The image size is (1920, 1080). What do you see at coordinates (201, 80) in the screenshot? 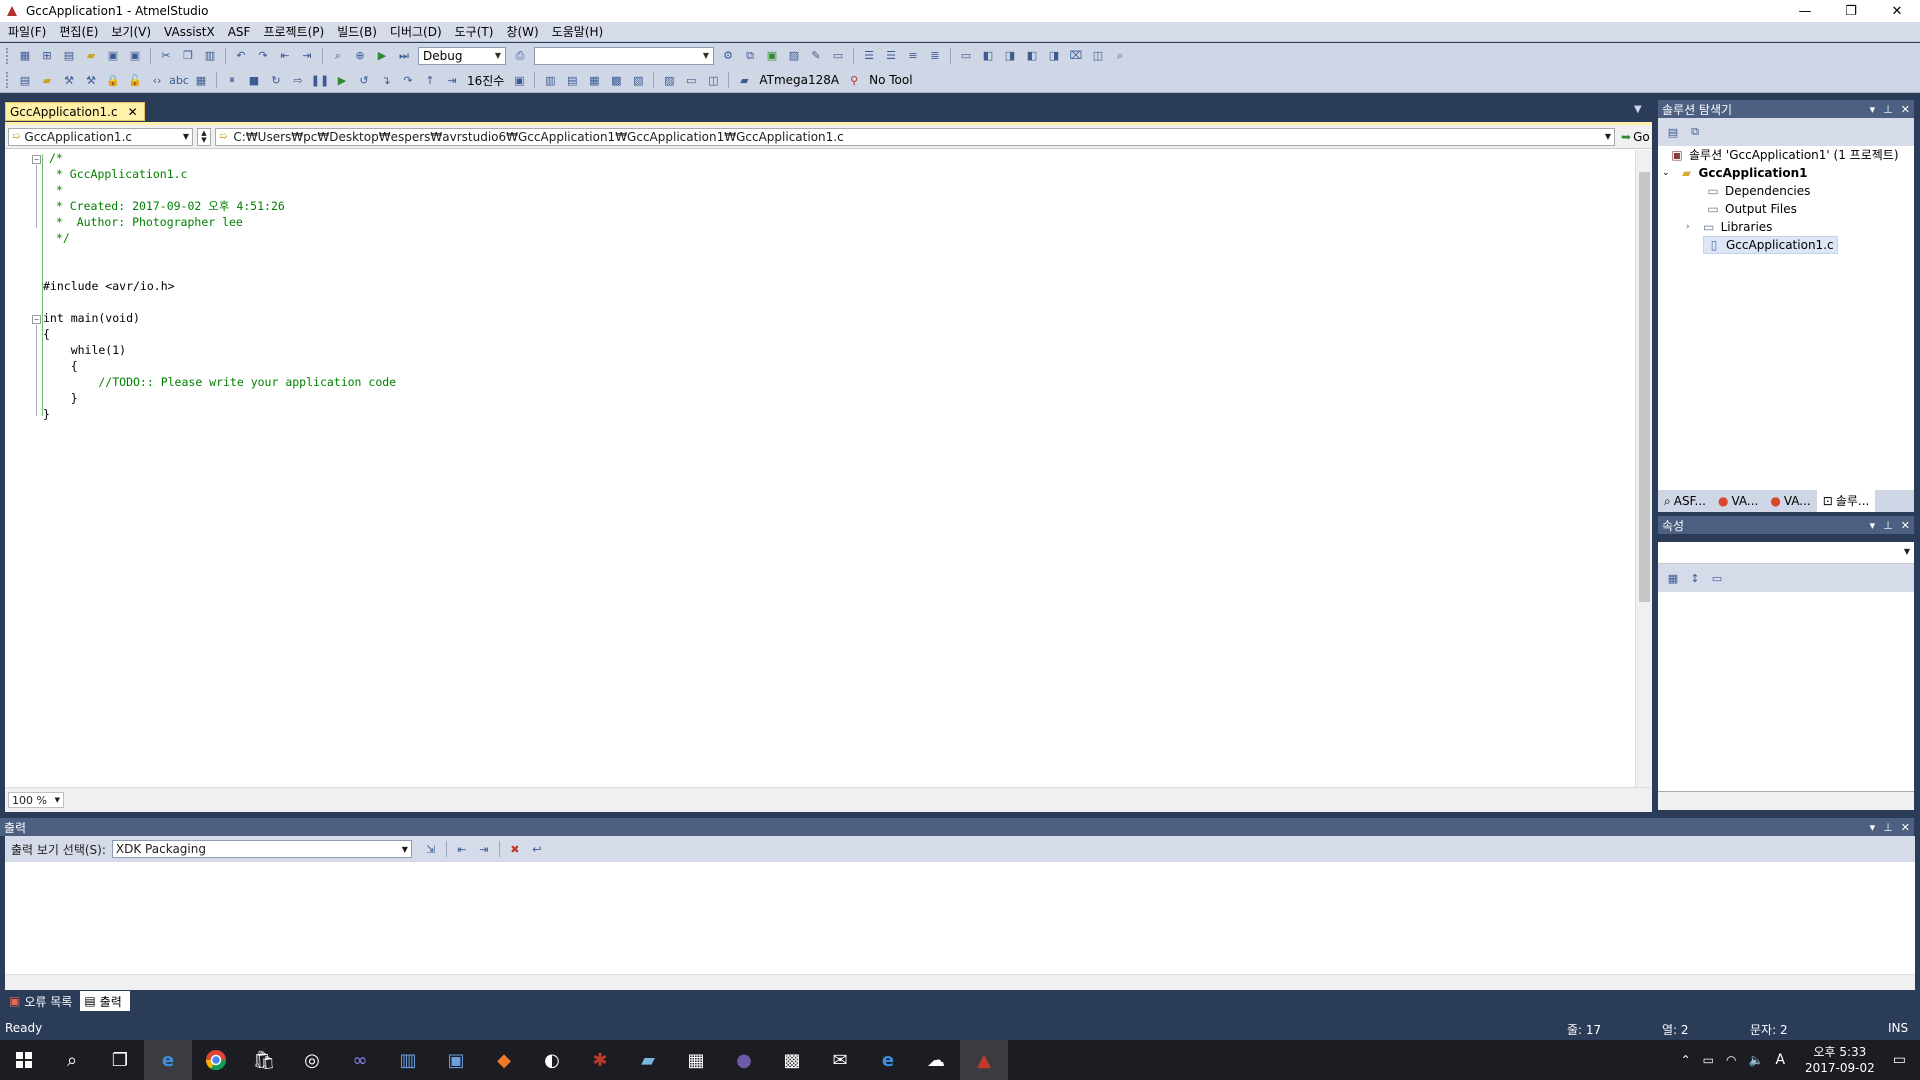
I see `options-icon: ▦` at bounding box center [201, 80].